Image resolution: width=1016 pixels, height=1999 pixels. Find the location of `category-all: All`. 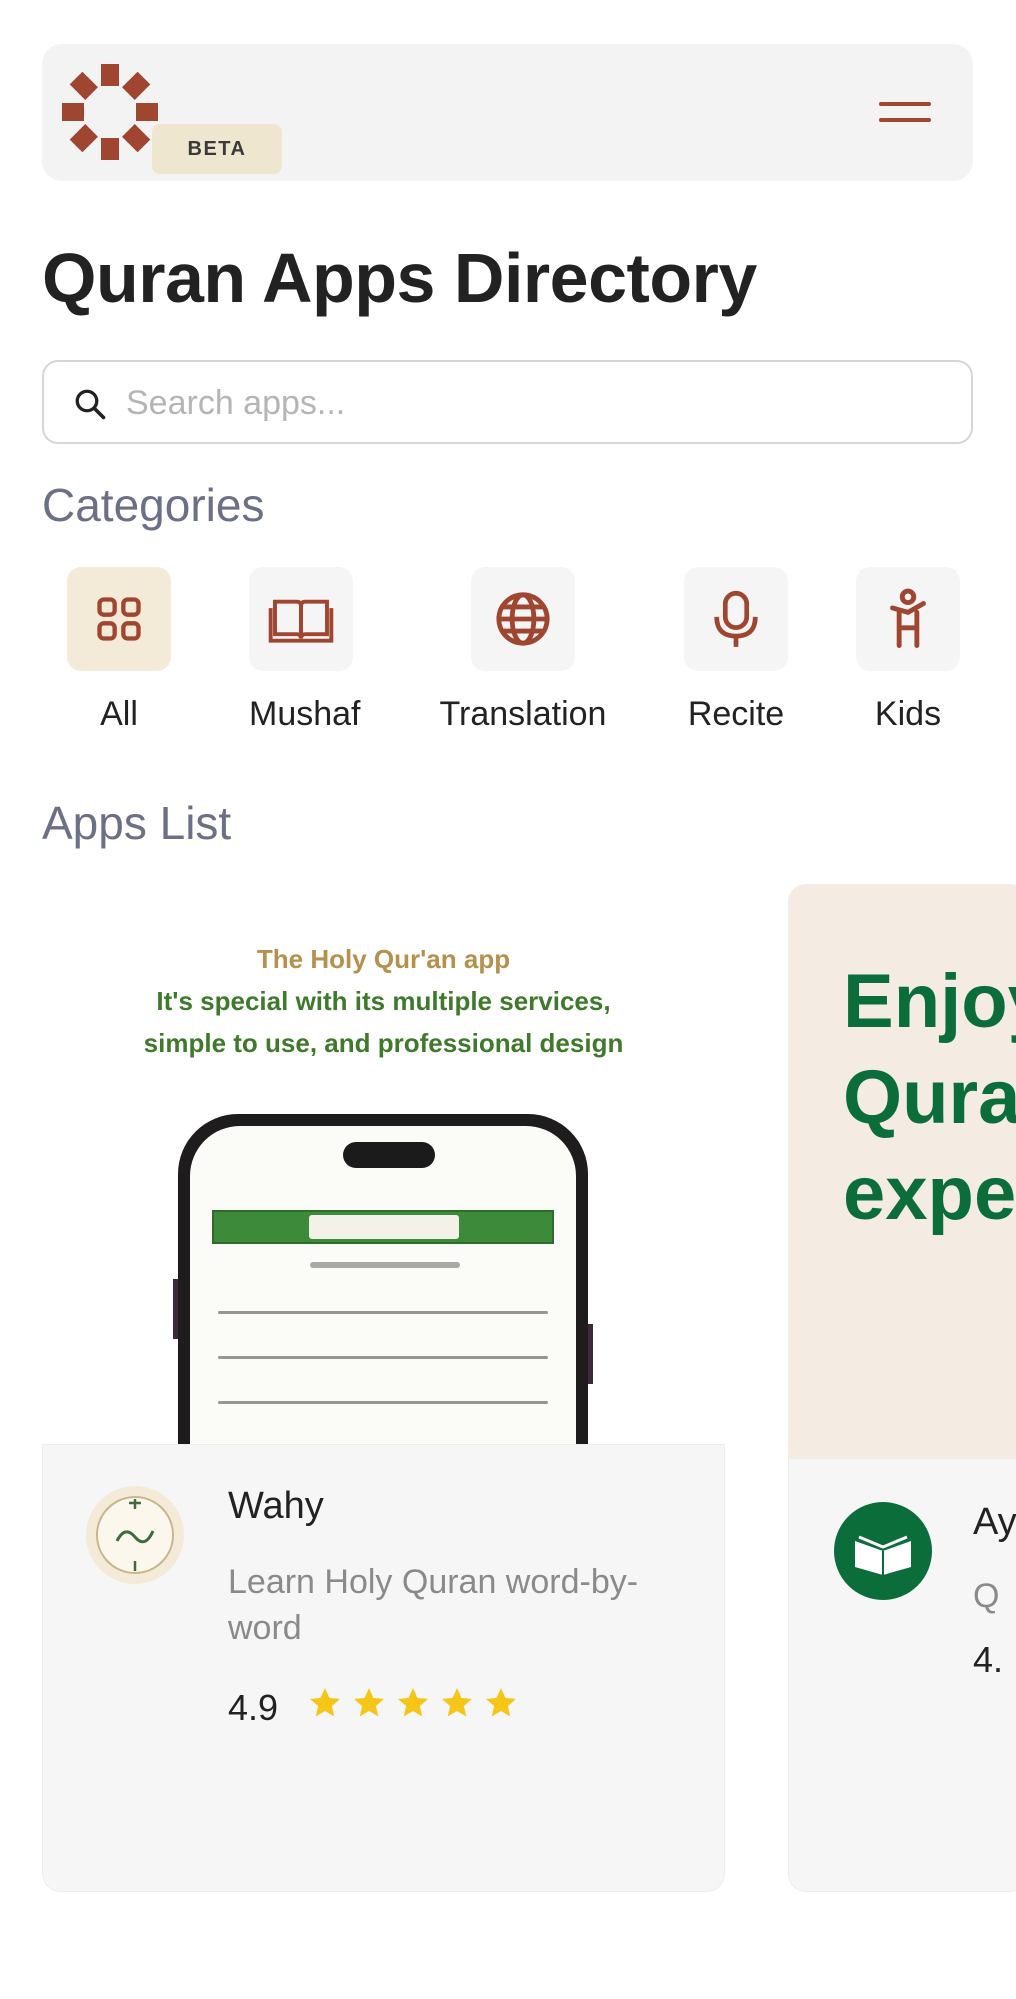

category-all: All is located at coordinates (119, 650).